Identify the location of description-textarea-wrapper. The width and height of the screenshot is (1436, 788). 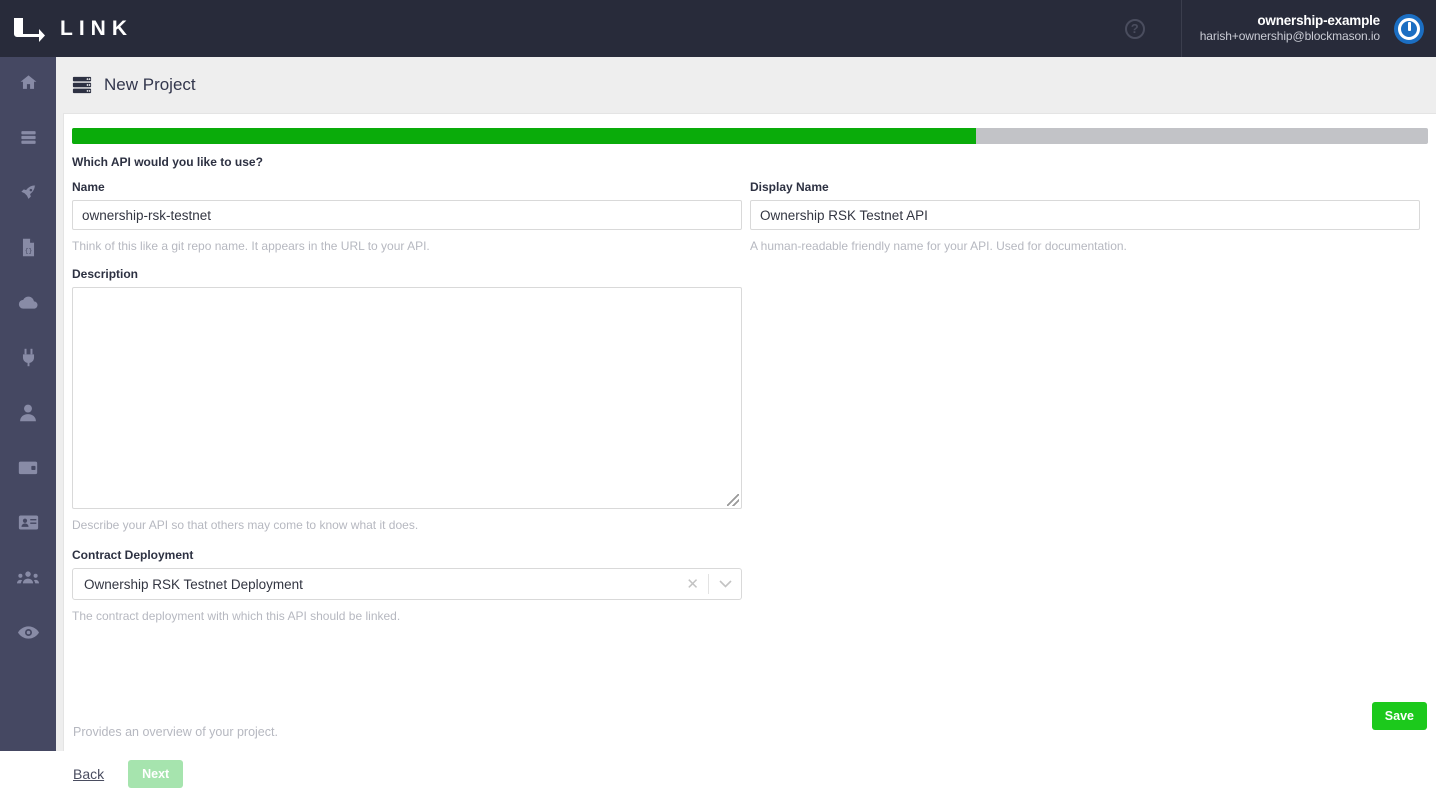
(407, 398).